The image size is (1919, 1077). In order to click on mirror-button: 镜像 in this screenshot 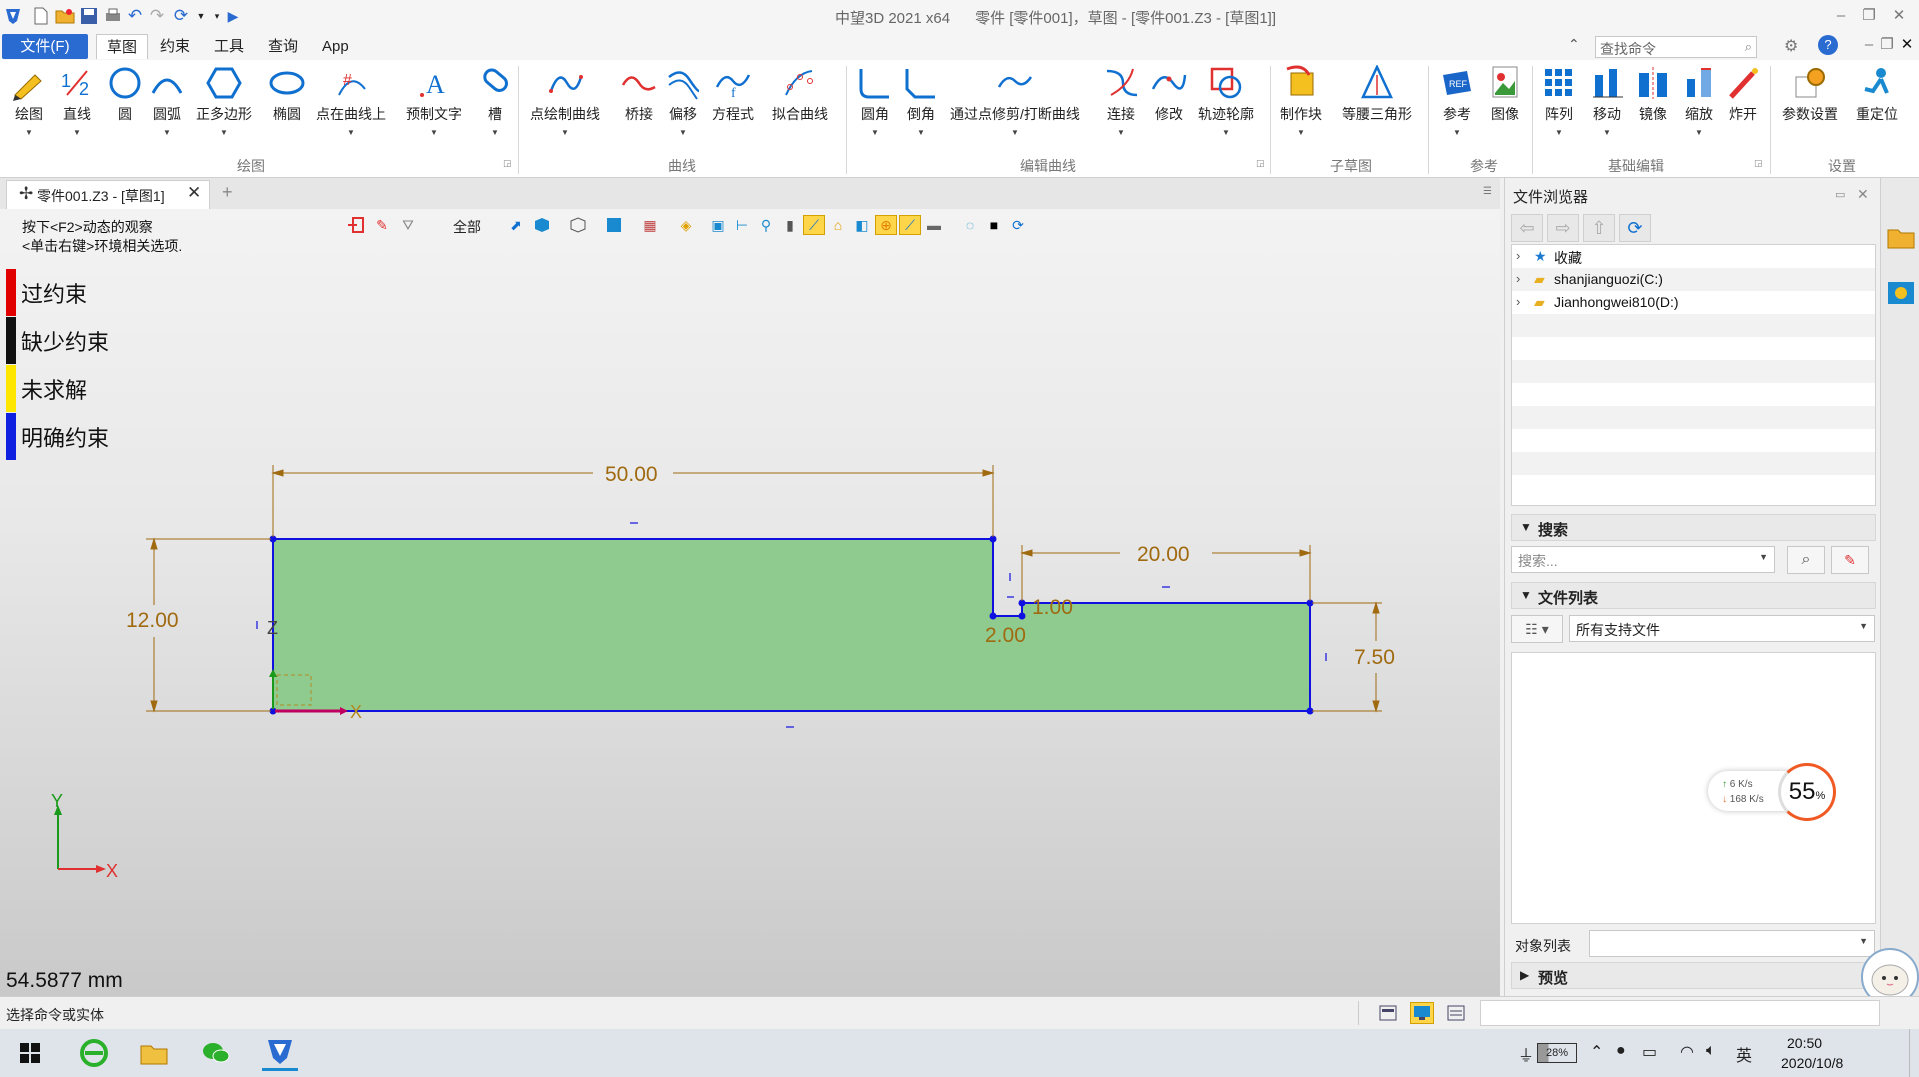, I will do `click(1653, 110)`.